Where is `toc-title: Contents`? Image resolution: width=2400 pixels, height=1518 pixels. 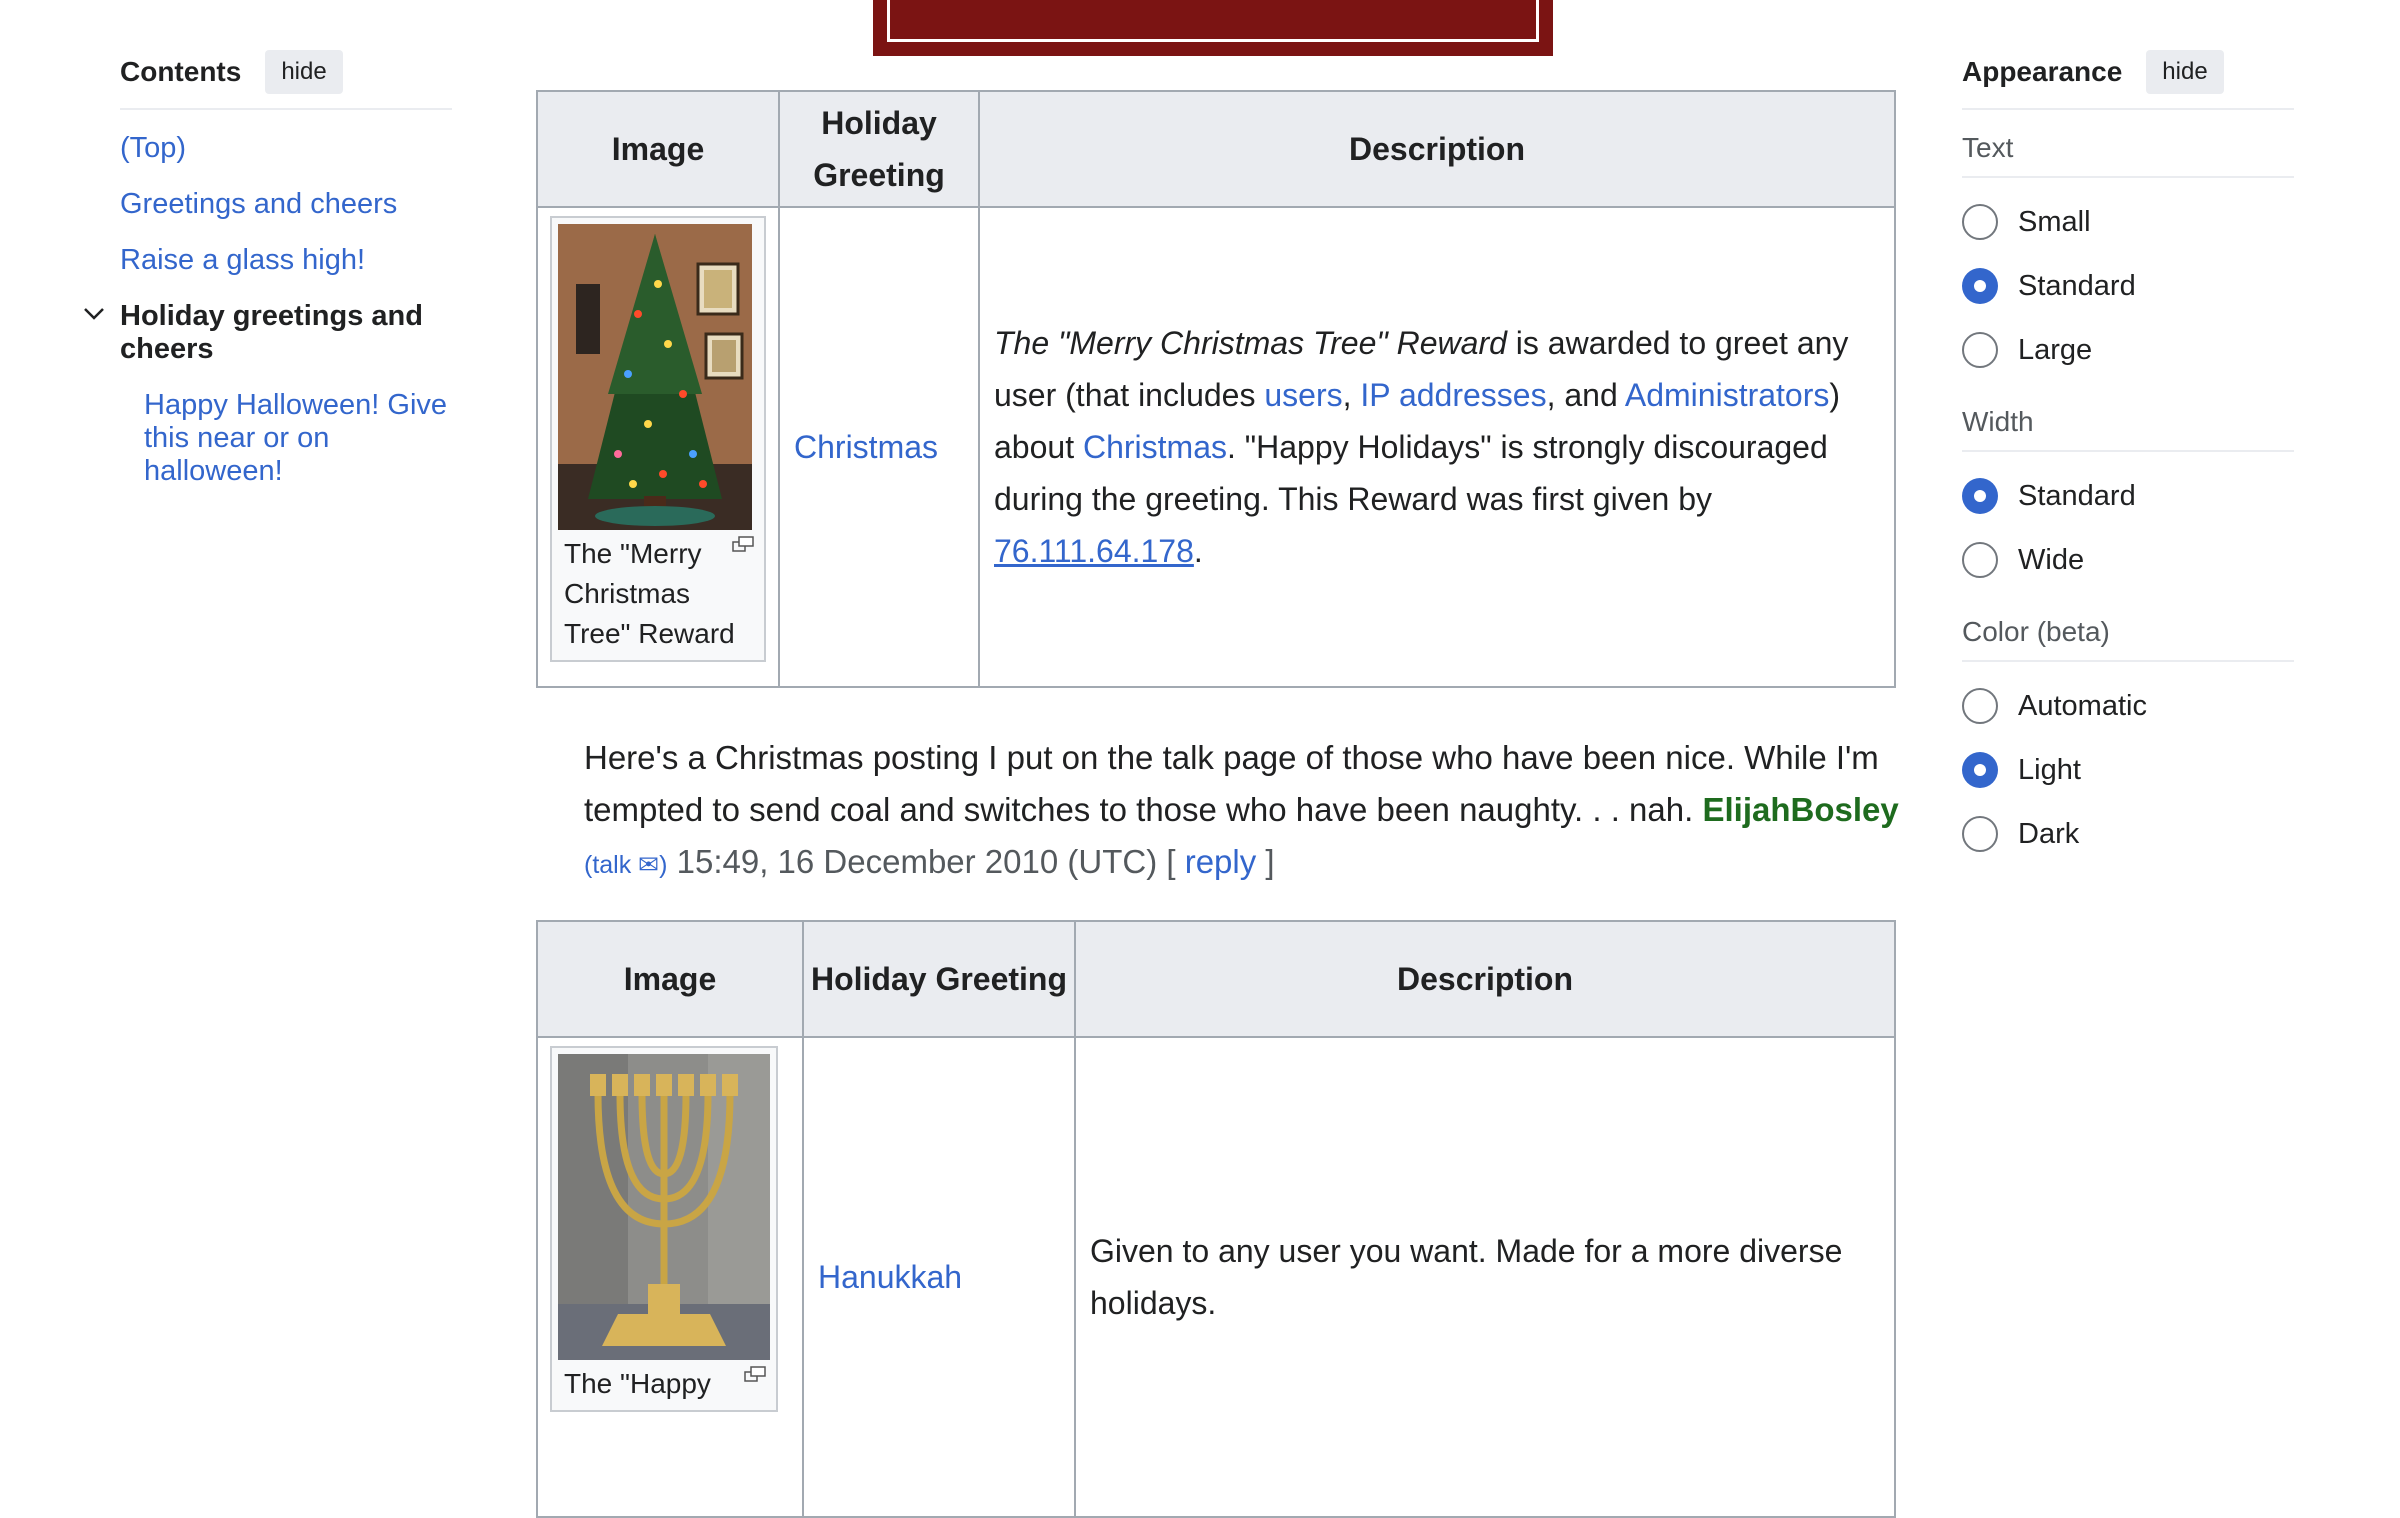 toc-title: Contents is located at coordinates (181, 71).